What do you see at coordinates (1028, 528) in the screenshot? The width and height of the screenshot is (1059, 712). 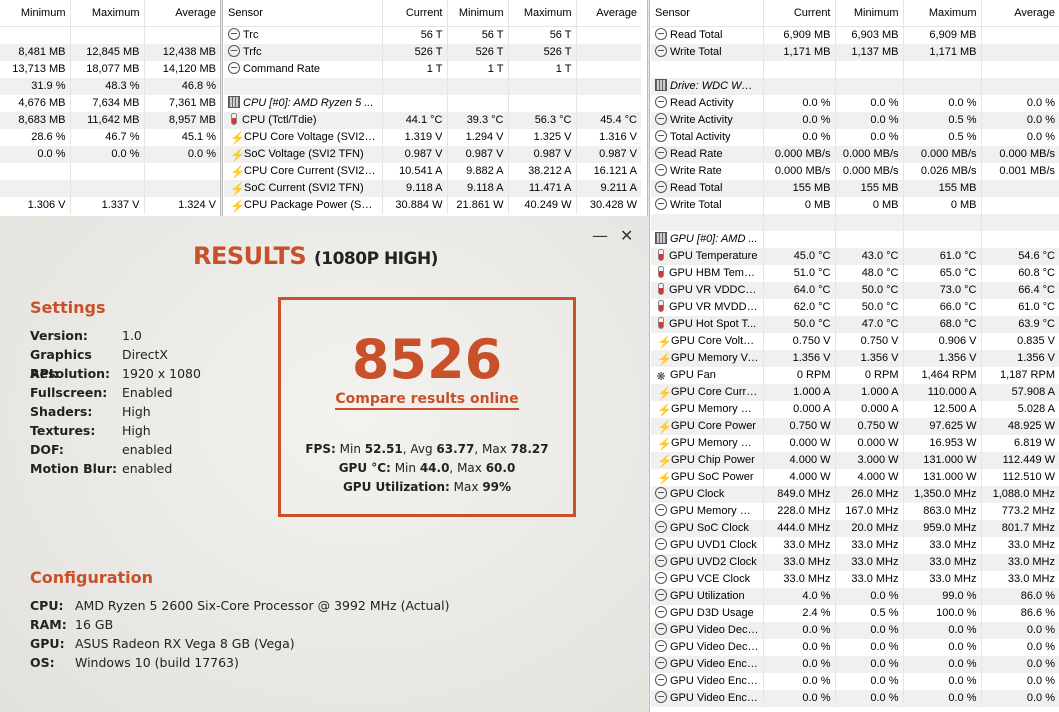 I see `cell-text: 801.7 MHz` at bounding box center [1028, 528].